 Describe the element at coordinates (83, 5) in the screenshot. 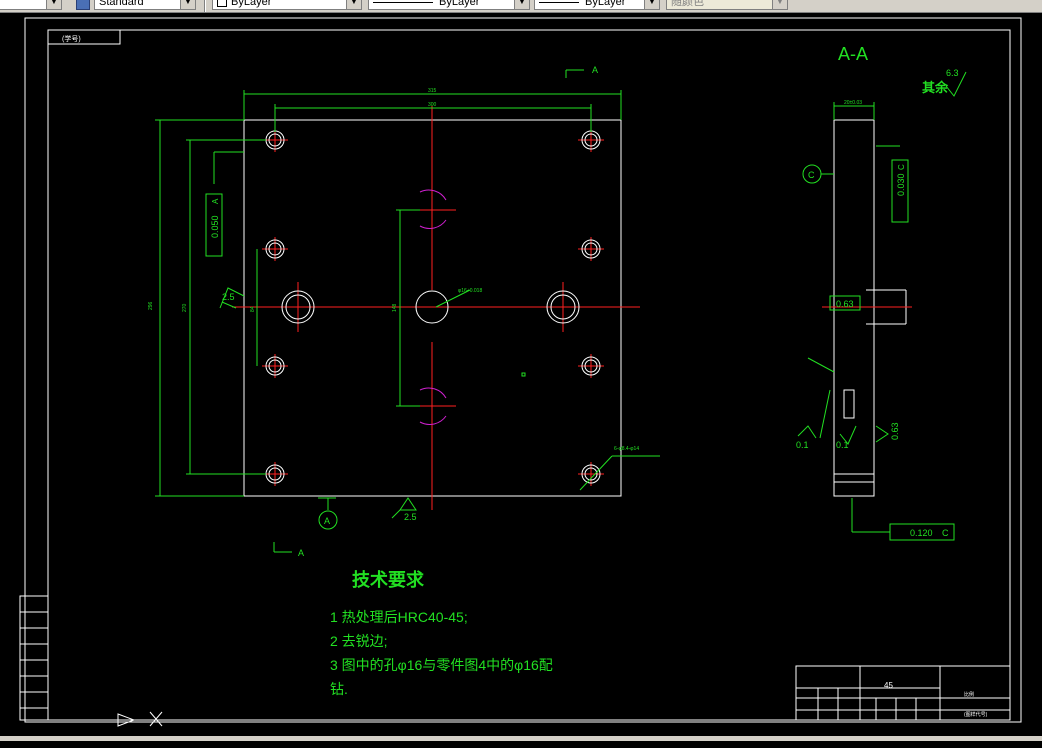

I see `text-style-icon` at that location.